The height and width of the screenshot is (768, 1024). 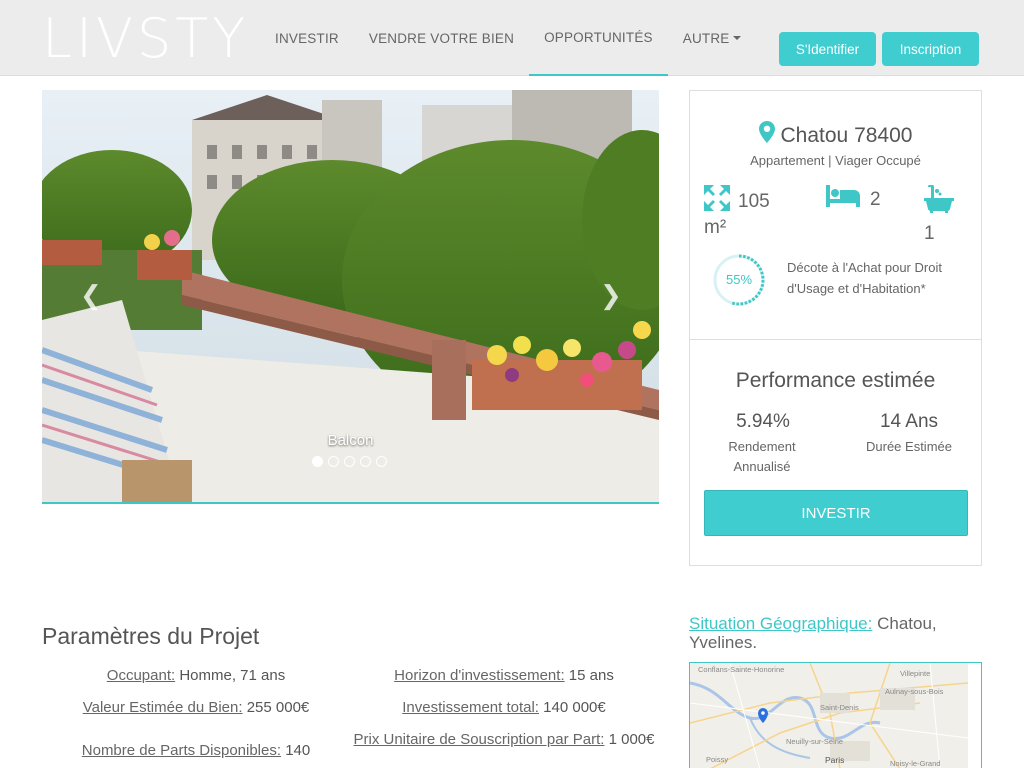 I want to click on param-parts: Nombre de Parts Disponibles: 140, so click(x=196, y=751).